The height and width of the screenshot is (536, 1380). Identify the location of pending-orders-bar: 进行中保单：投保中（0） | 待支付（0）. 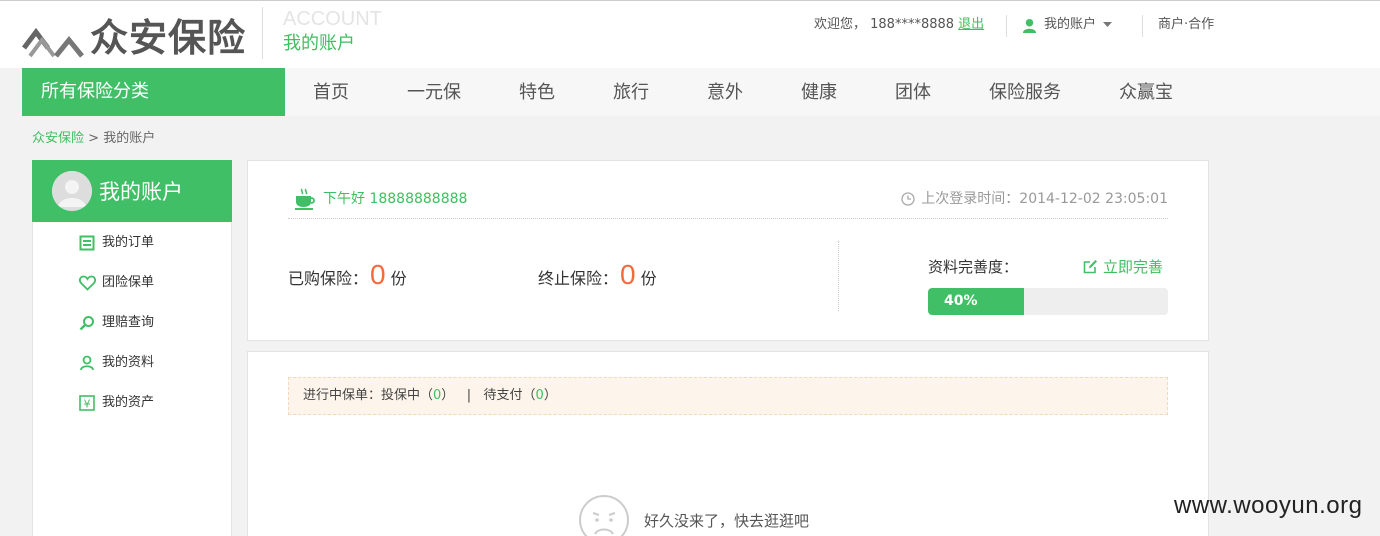
(728, 396).